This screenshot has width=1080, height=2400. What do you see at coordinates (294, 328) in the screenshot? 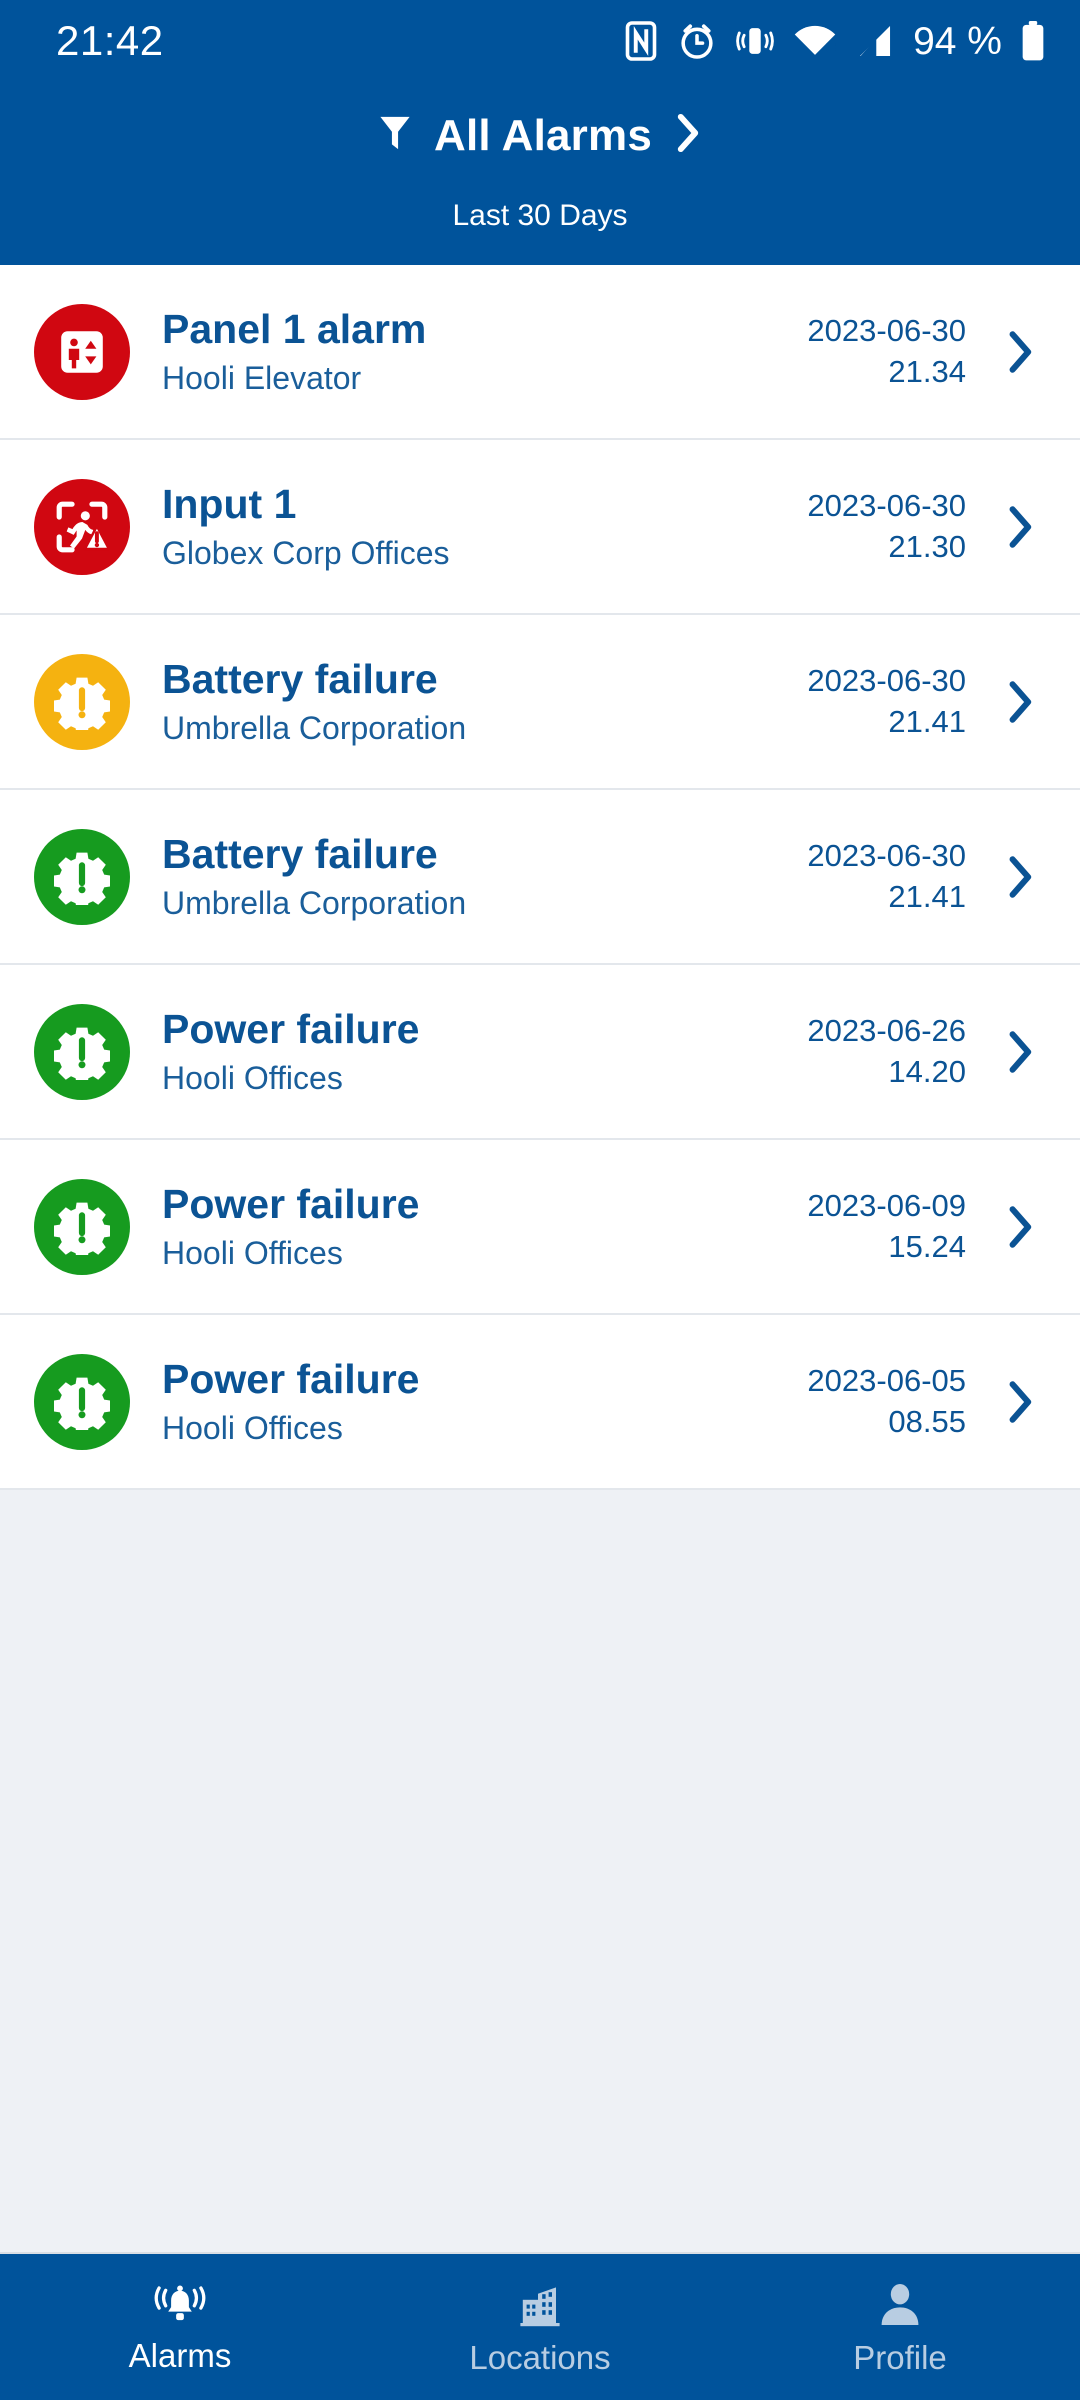
I see `alarm-item-title: Panel 1 alarm` at bounding box center [294, 328].